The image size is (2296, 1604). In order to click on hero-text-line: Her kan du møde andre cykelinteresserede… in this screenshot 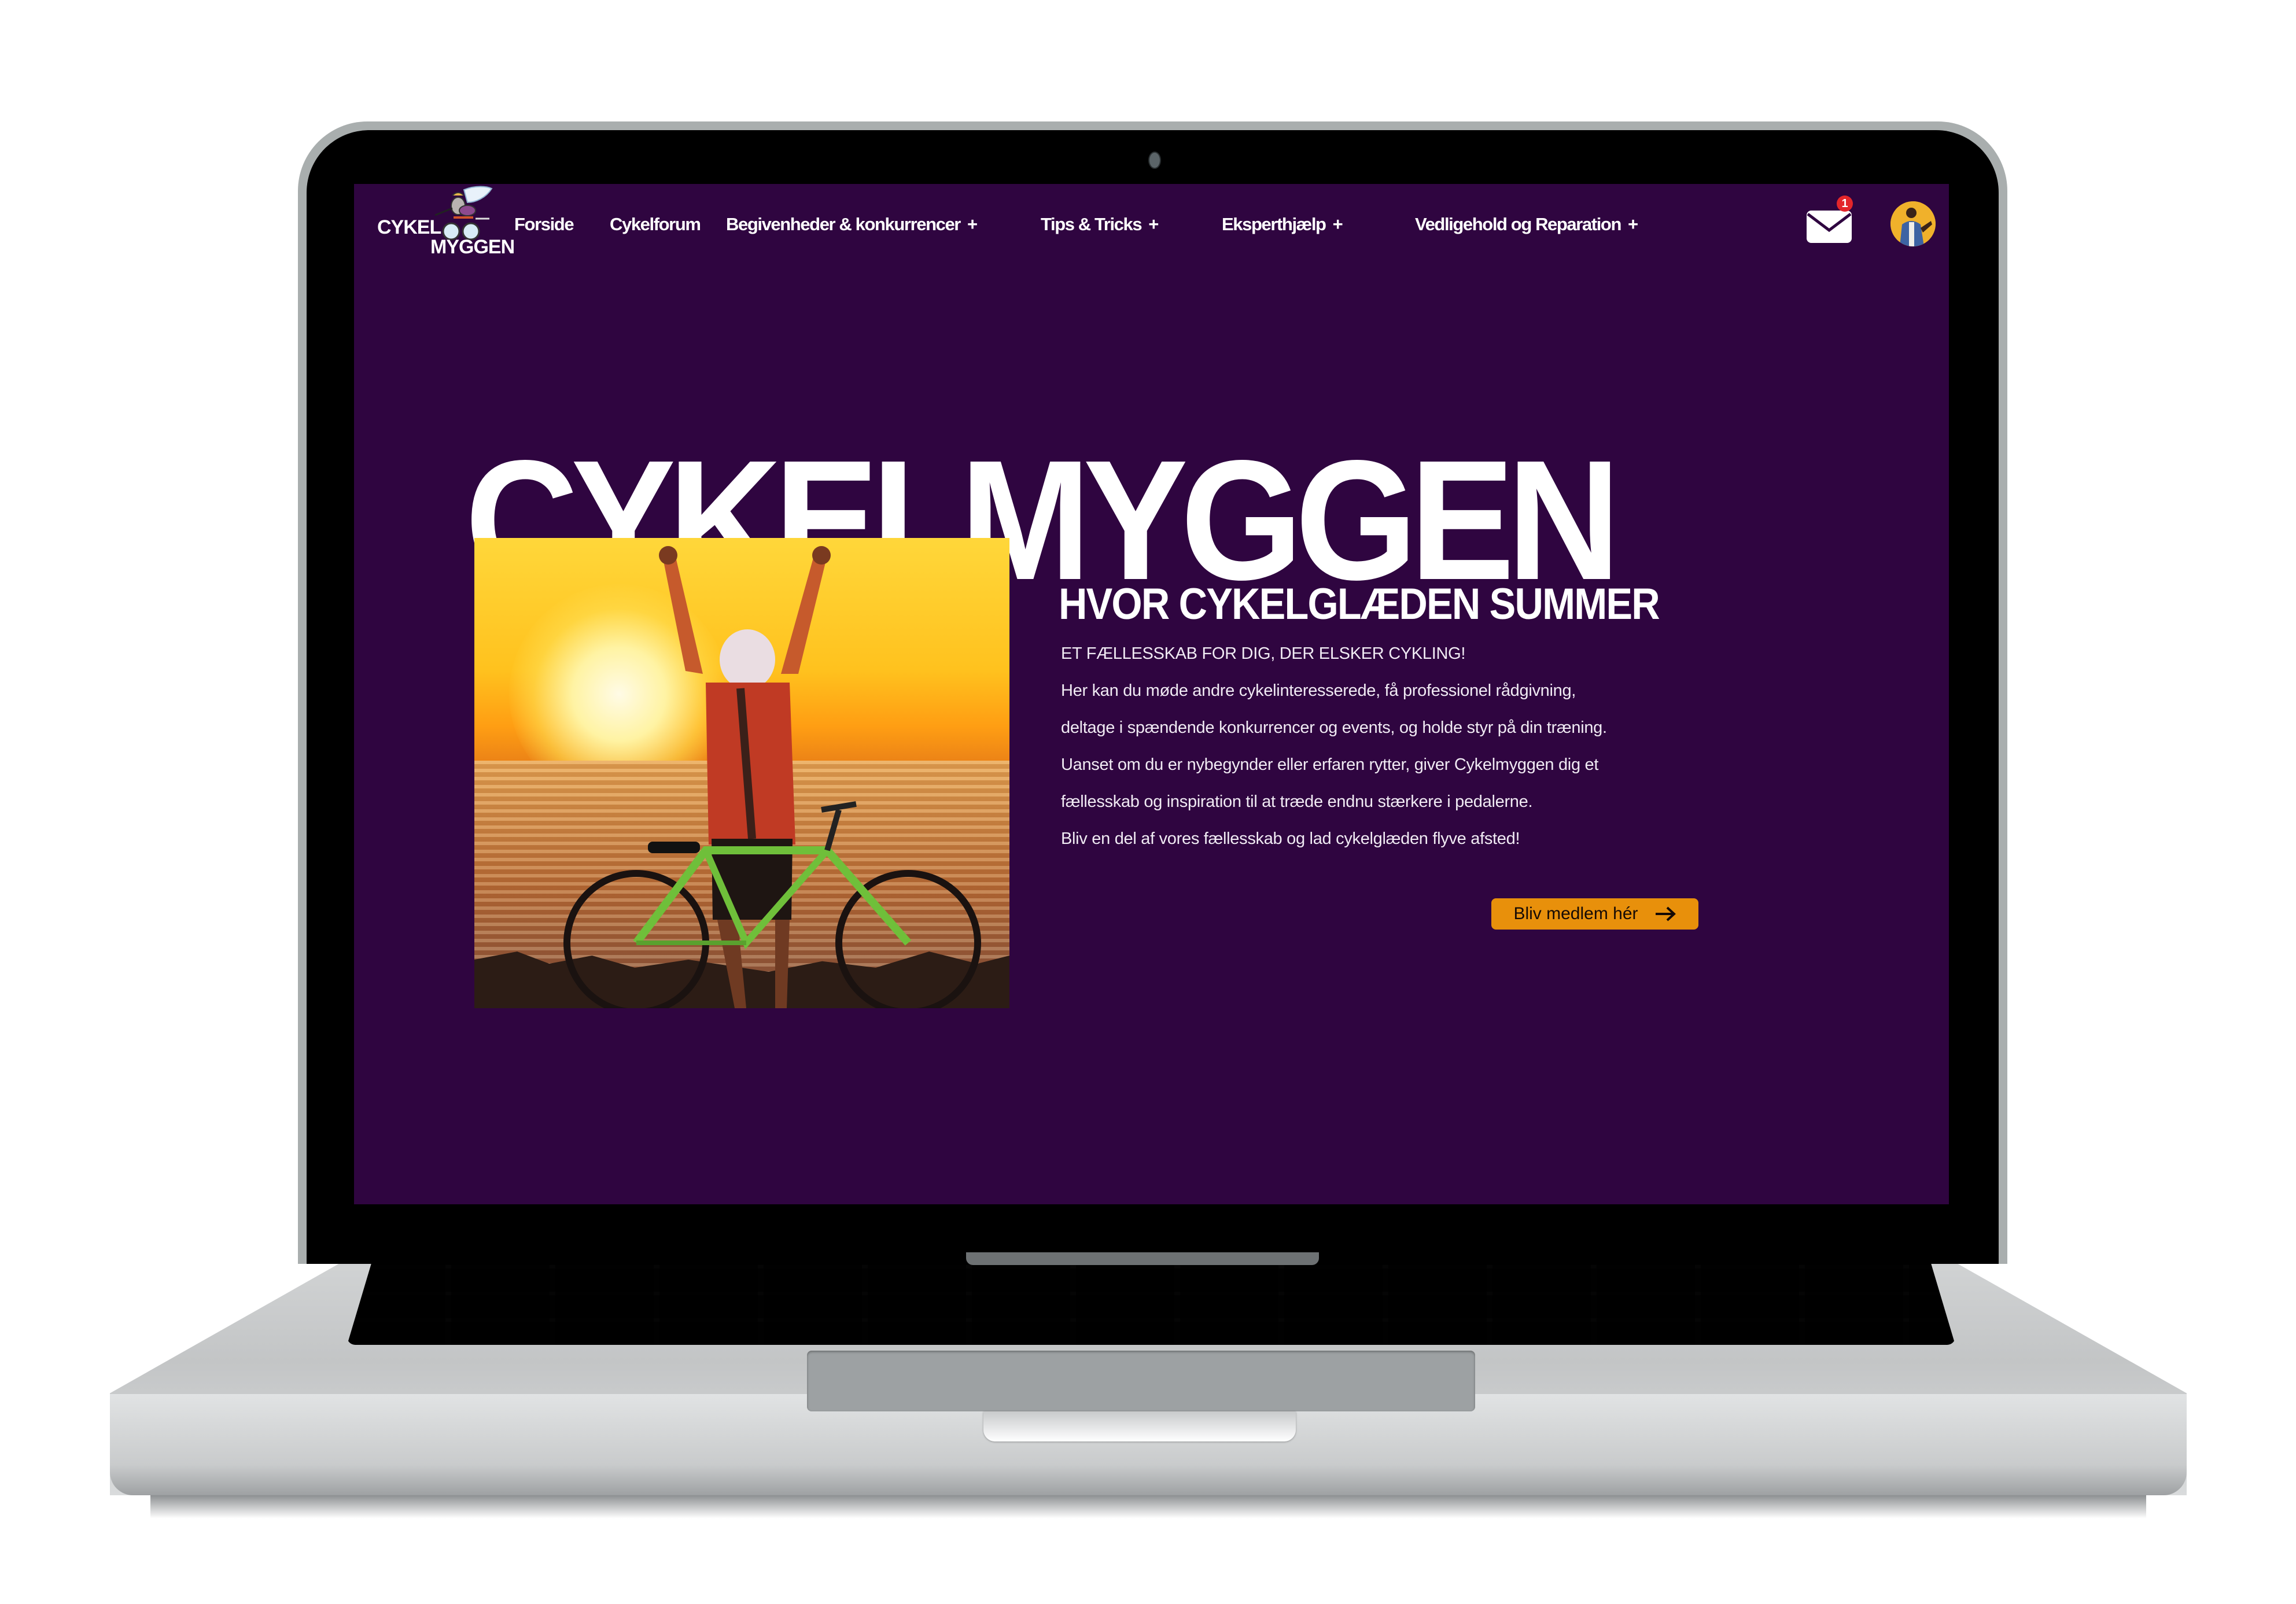, I will do `click(1318, 690)`.